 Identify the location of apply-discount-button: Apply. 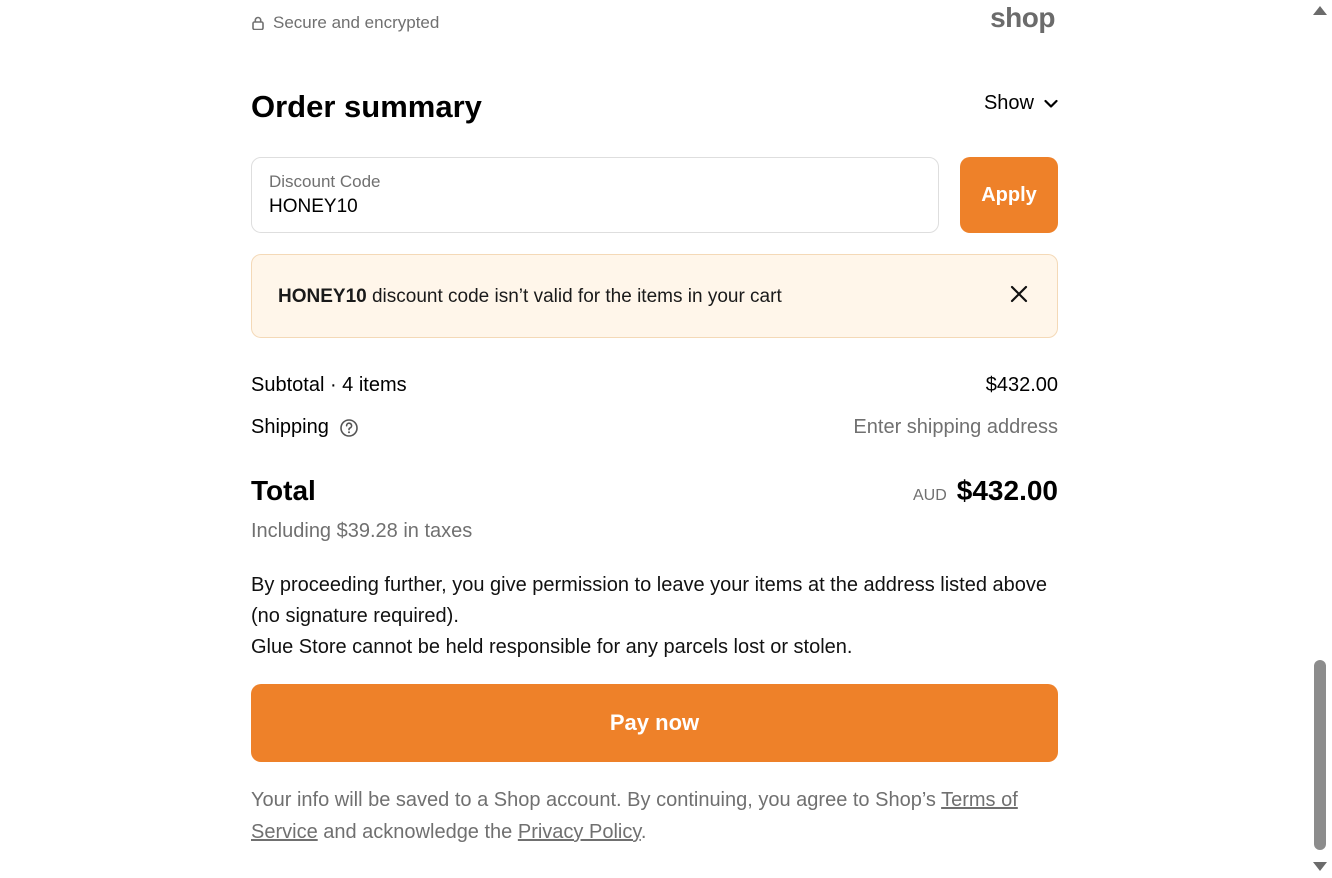
(1009, 195).